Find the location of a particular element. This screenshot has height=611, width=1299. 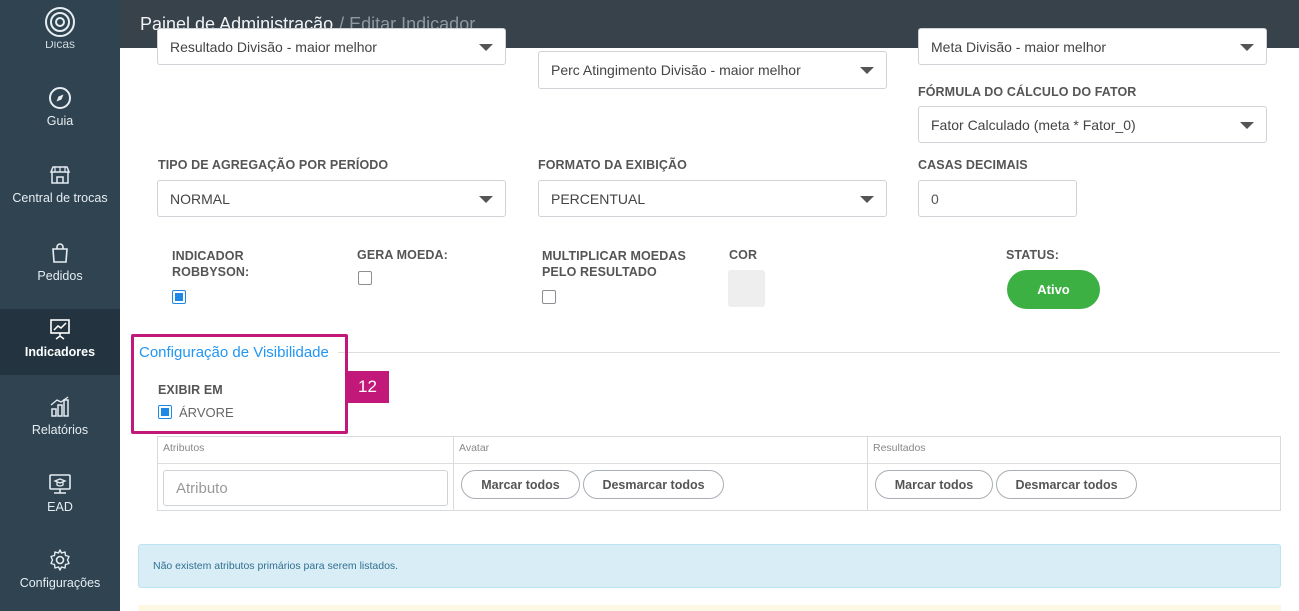

presentation-chart-icon is located at coordinates (60, 329).